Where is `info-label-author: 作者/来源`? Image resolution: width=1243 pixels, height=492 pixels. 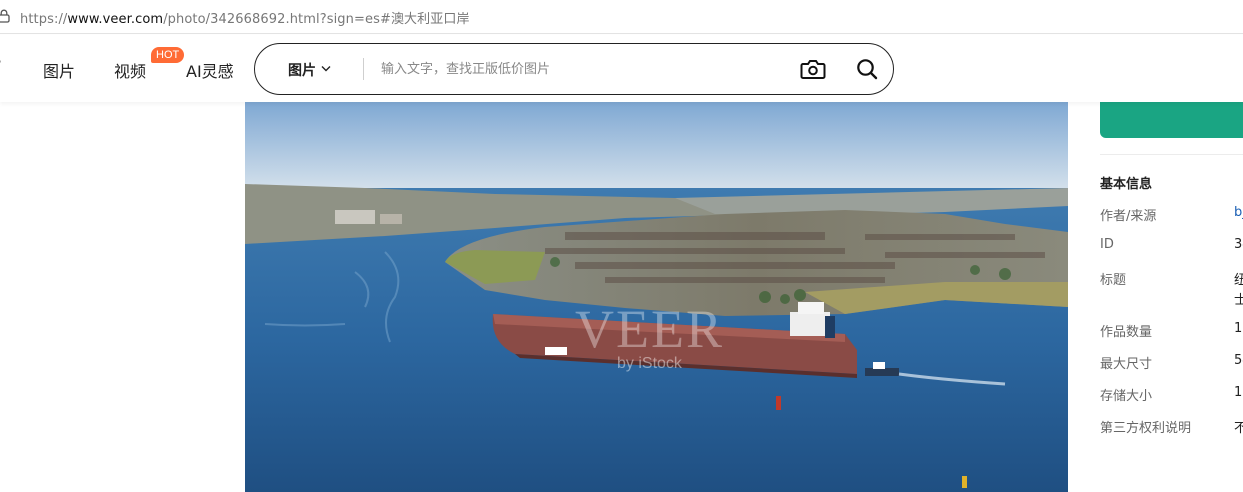 info-label-author: 作者/来源 is located at coordinates (1128, 216).